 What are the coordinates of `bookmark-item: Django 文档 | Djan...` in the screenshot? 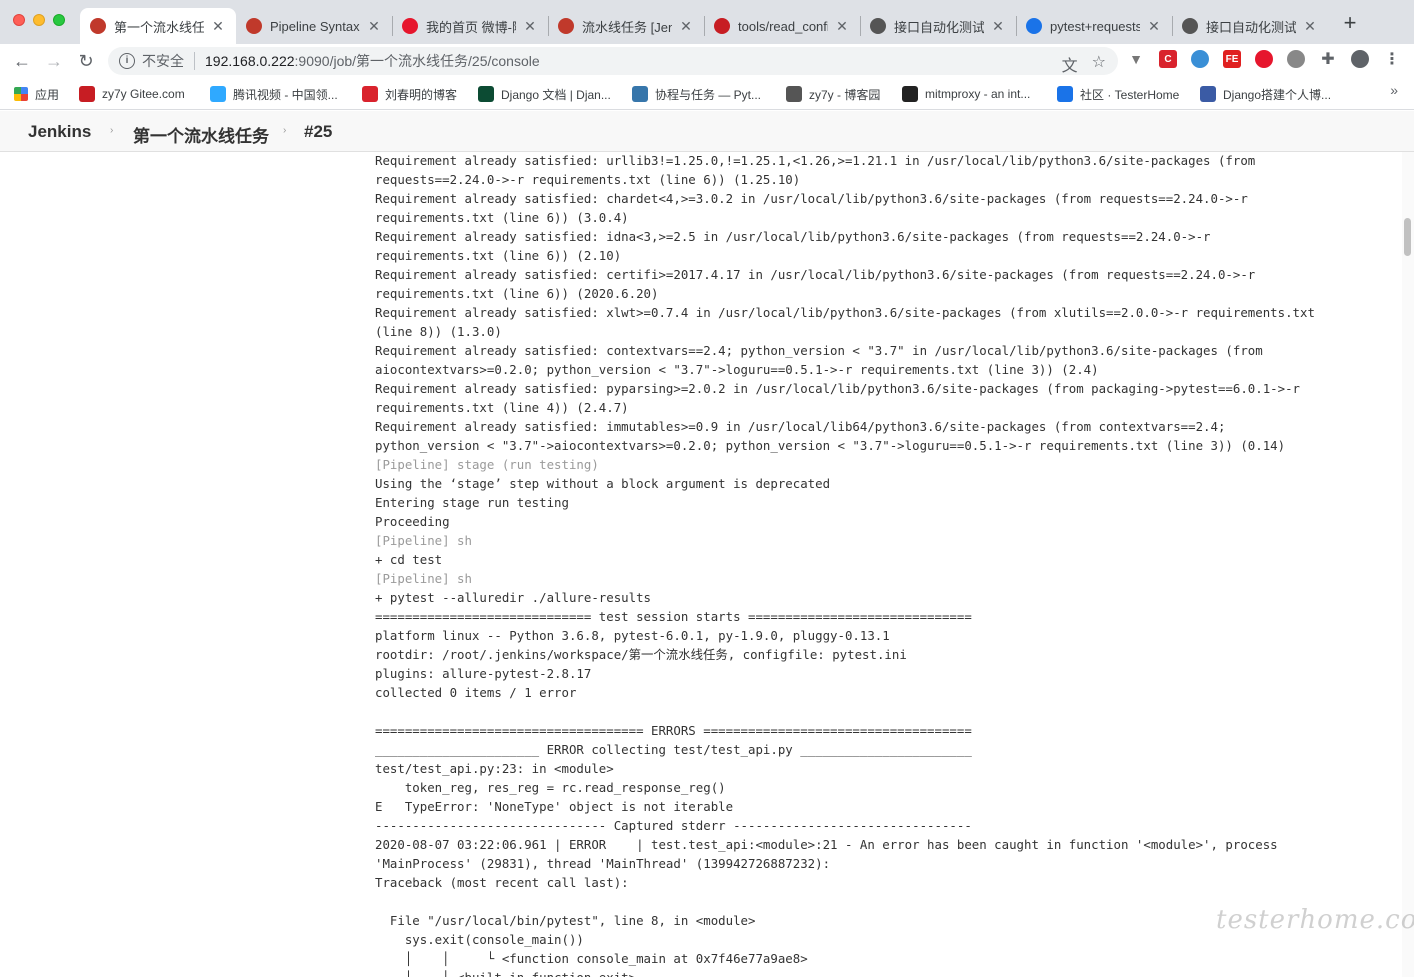 It's located at (544, 94).